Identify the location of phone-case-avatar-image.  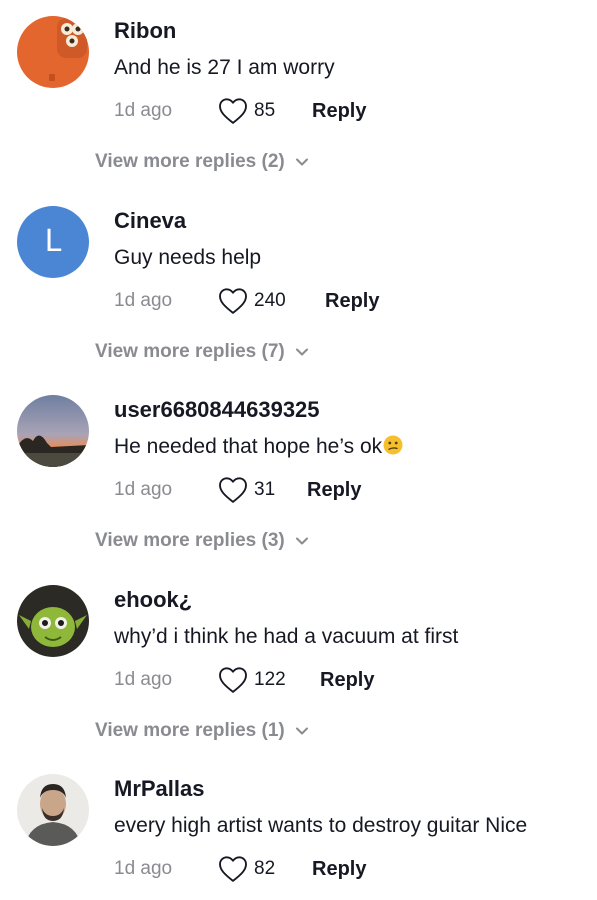
(53, 52).